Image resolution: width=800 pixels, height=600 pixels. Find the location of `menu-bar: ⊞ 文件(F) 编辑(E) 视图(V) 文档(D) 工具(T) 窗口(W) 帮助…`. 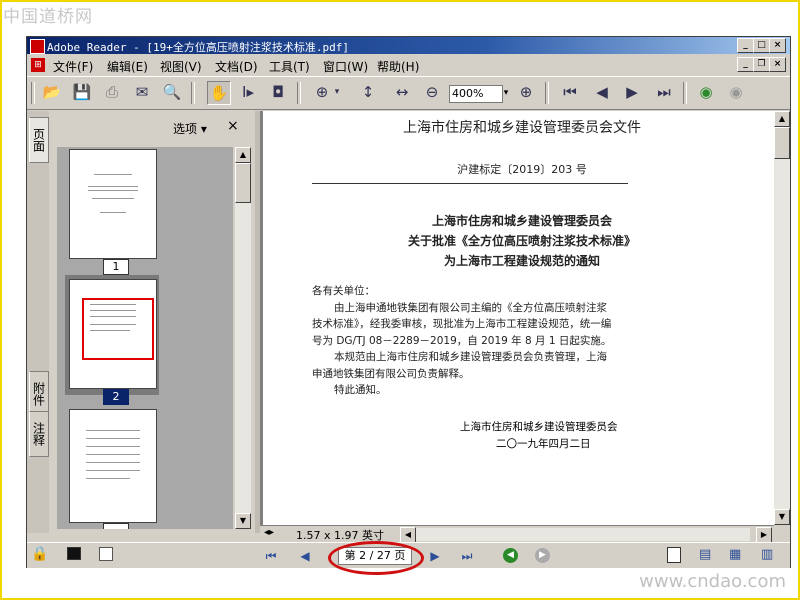

menu-bar: ⊞ 文件(F) 编辑(E) 视图(V) 文档(D) 工具(T) 窗口(W) 帮助… is located at coordinates (408, 65).